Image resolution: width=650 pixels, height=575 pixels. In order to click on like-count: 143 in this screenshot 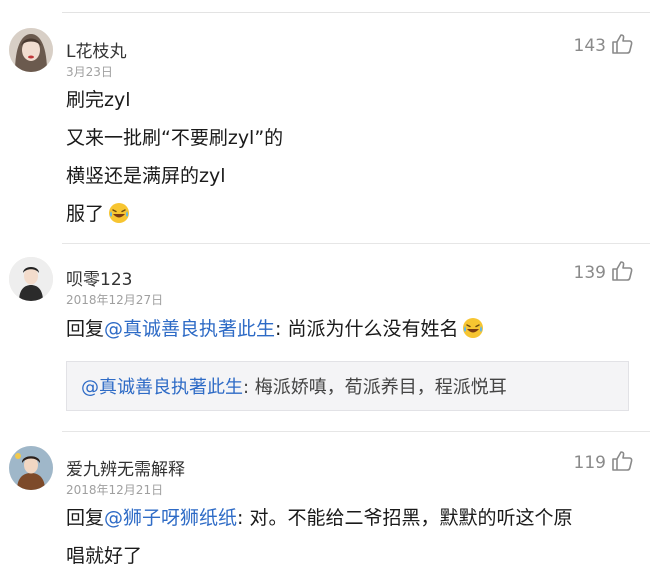, I will do `click(589, 46)`.